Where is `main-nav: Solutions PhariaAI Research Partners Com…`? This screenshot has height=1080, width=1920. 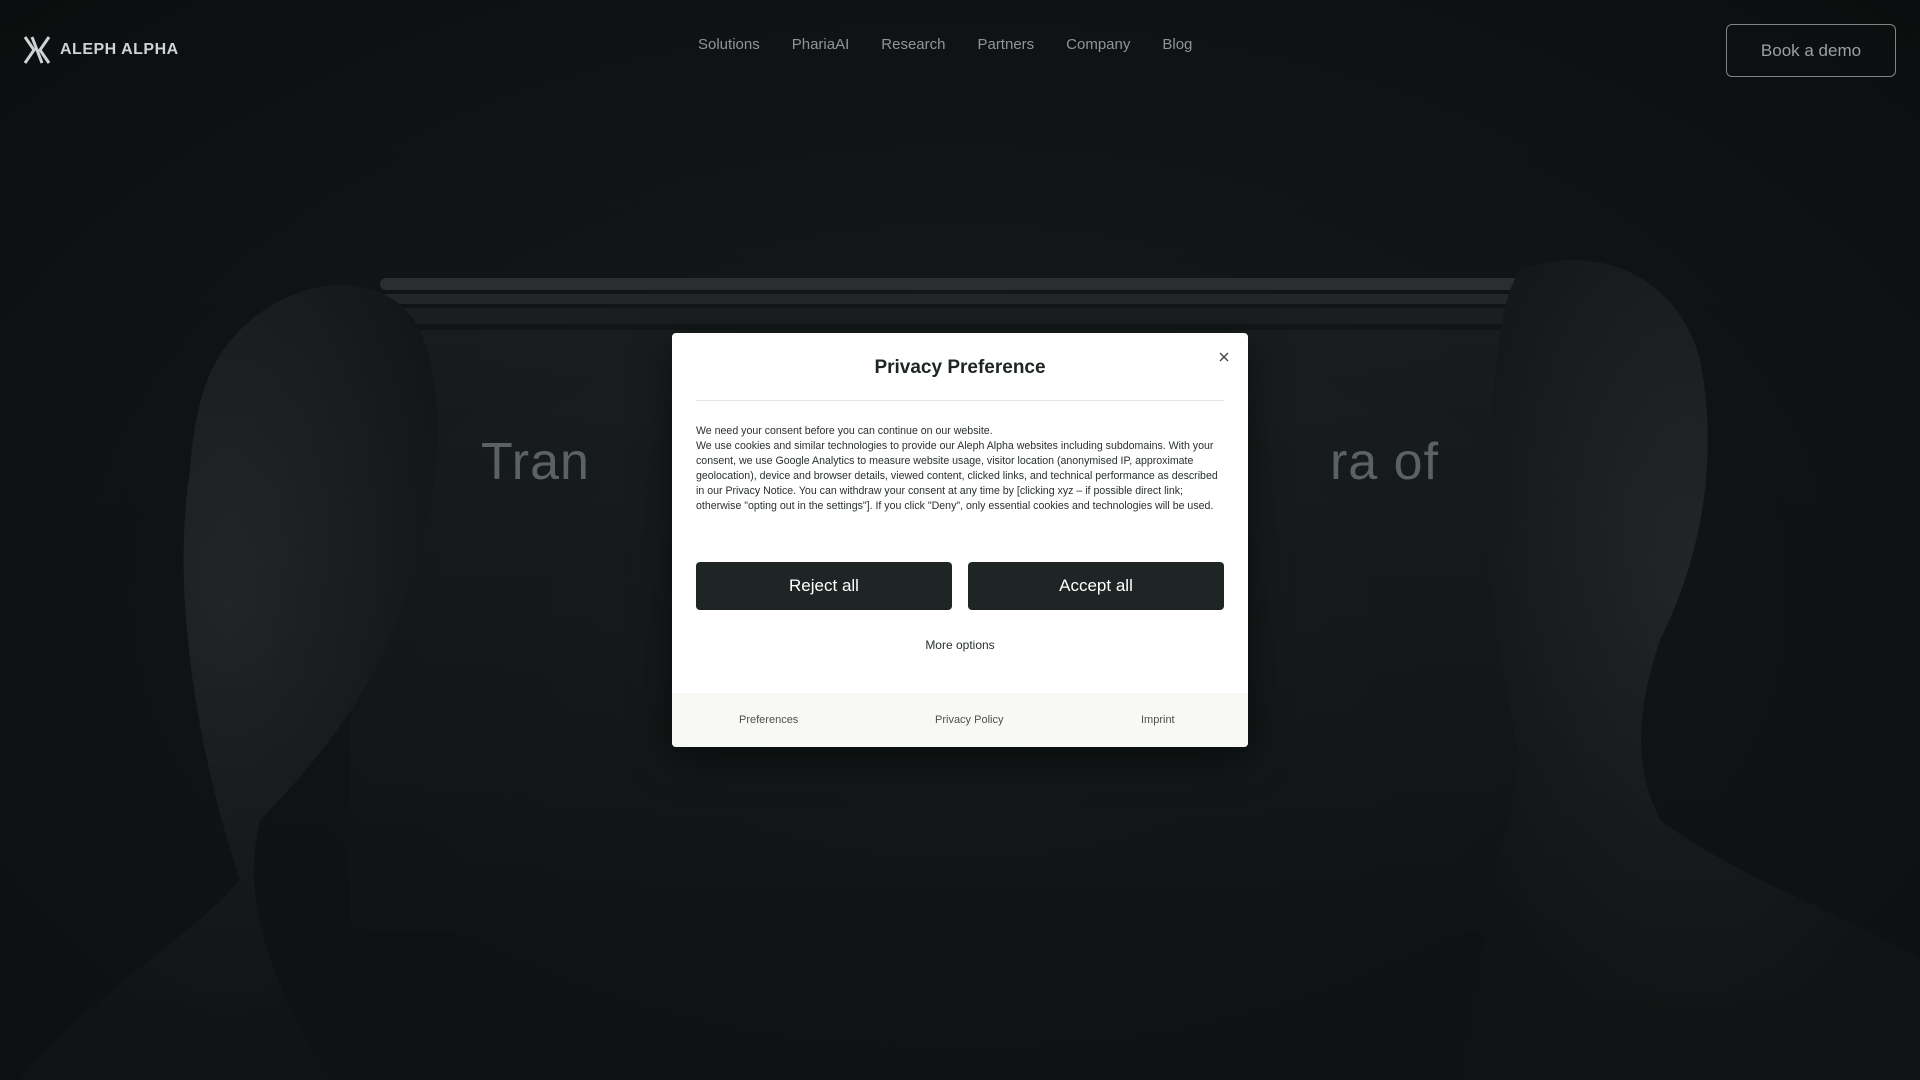
main-nav: Solutions PhariaAI Research Partners Com… is located at coordinates (945, 44).